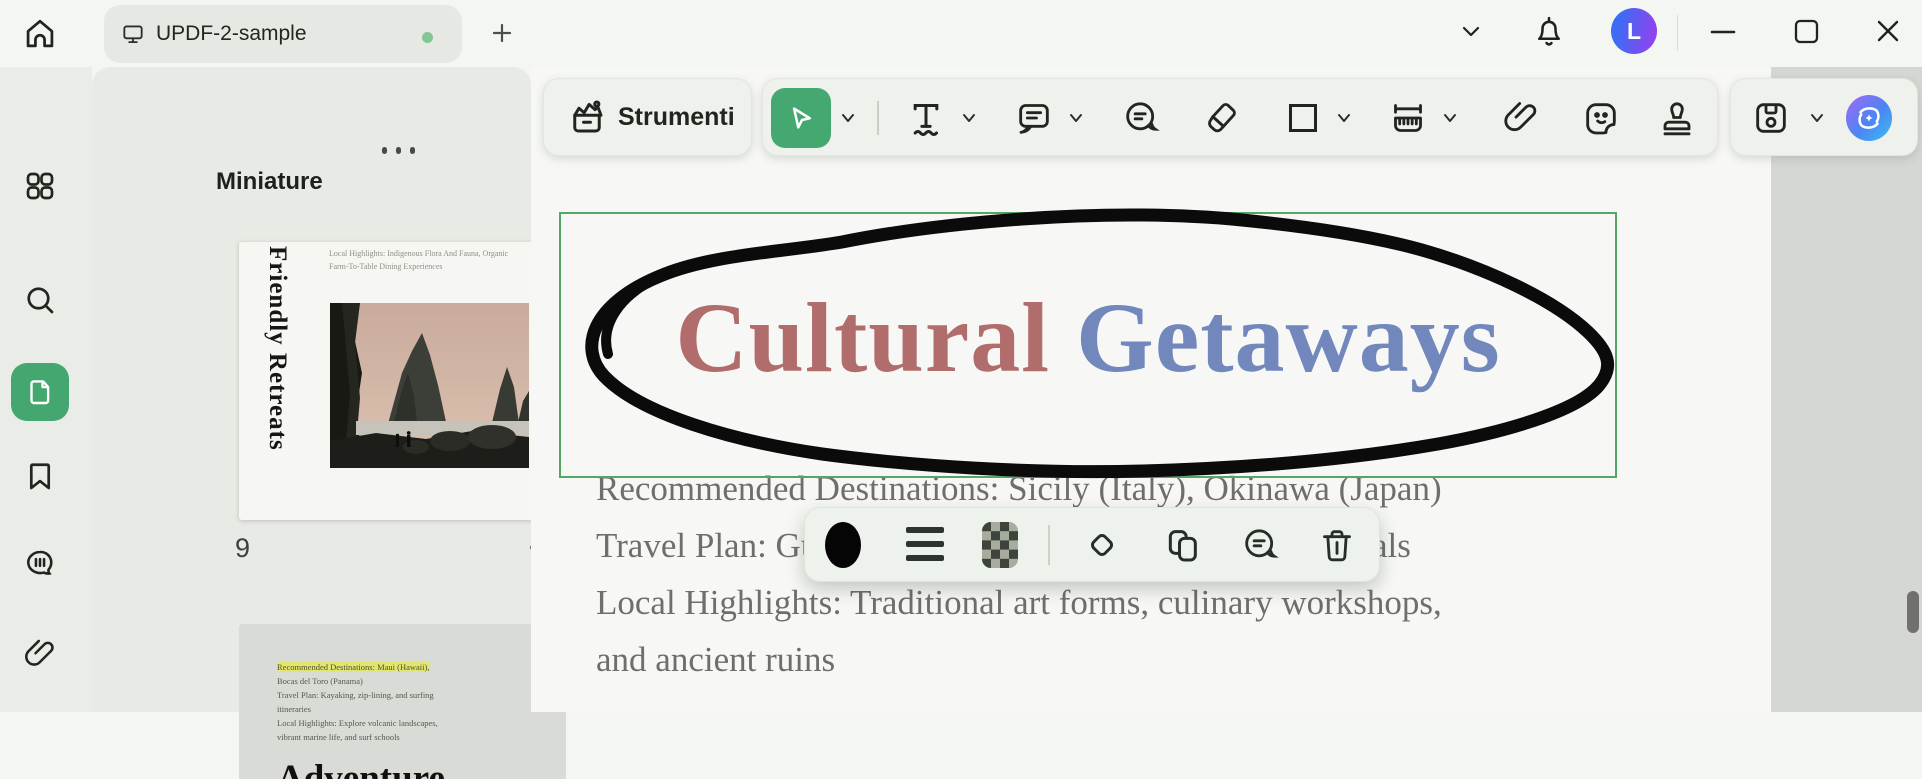  What do you see at coordinates (1337, 545) in the screenshot?
I see `delete-trash-icon` at bounding box center [1337, 545].